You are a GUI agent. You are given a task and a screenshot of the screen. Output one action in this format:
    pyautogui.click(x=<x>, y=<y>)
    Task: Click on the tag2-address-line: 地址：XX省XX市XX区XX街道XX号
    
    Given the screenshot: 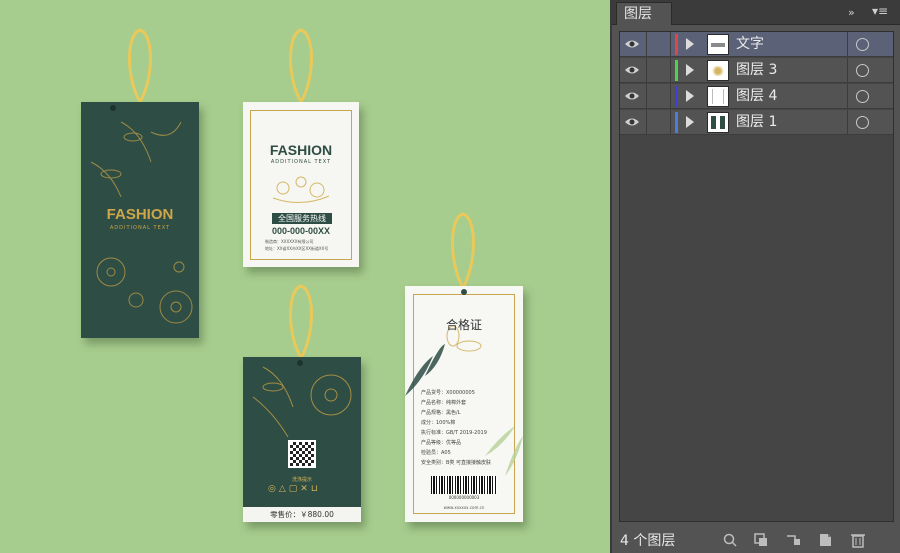 What is the action you would take?
    pyautogui.click(x=297, y=248)
    